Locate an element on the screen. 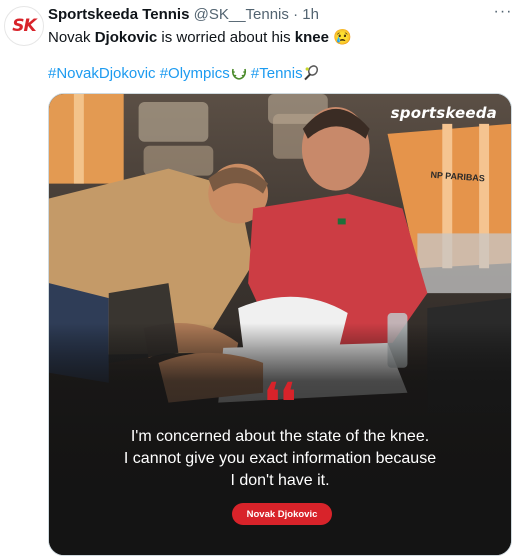 The height and width of the screenshot is (558, 530). brand-logo: sportskeeda is located at coordinates (443, 113).